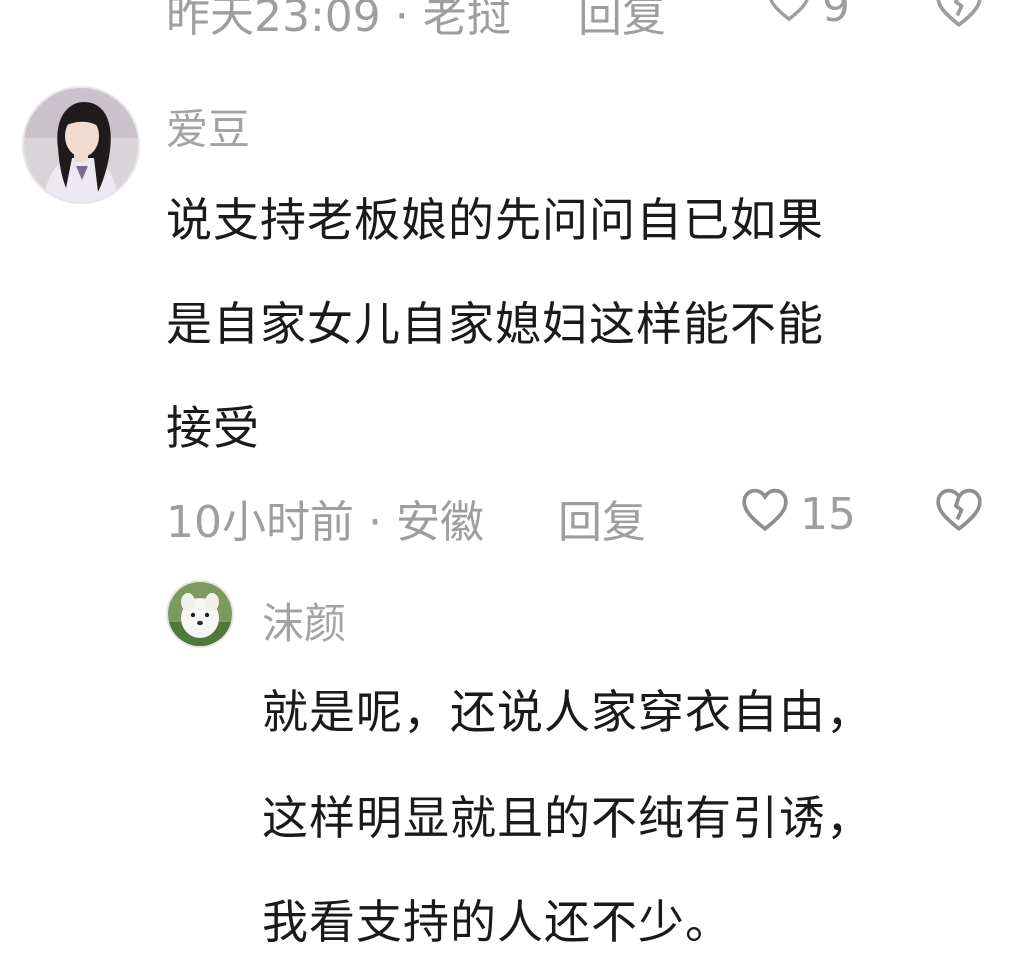 The height and width of the screenshot is (976, 1020). What do you see at coordinates (208, 126) in the screenshot?
I see `comment-username: 爱豆` at bounding box center [208, 126].